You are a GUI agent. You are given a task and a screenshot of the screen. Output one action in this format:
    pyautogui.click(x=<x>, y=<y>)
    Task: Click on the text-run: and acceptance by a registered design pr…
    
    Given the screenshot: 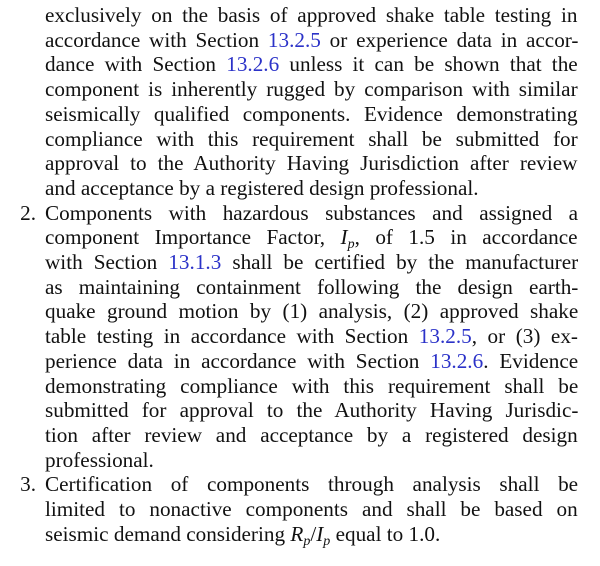 What is the action you would take?
    pyautogui.click(x=262, y=187)
    